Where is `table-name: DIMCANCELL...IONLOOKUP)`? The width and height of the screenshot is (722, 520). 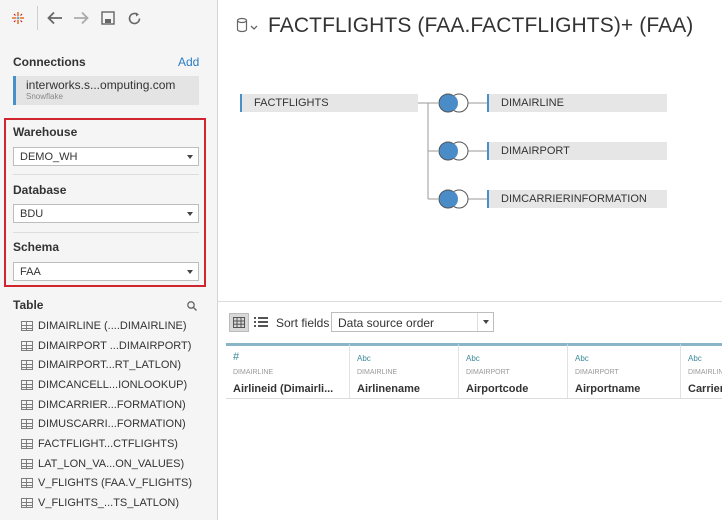
table-name: DIMCANCELL...IONLOOKUP) is located at coordinates (113, 384).